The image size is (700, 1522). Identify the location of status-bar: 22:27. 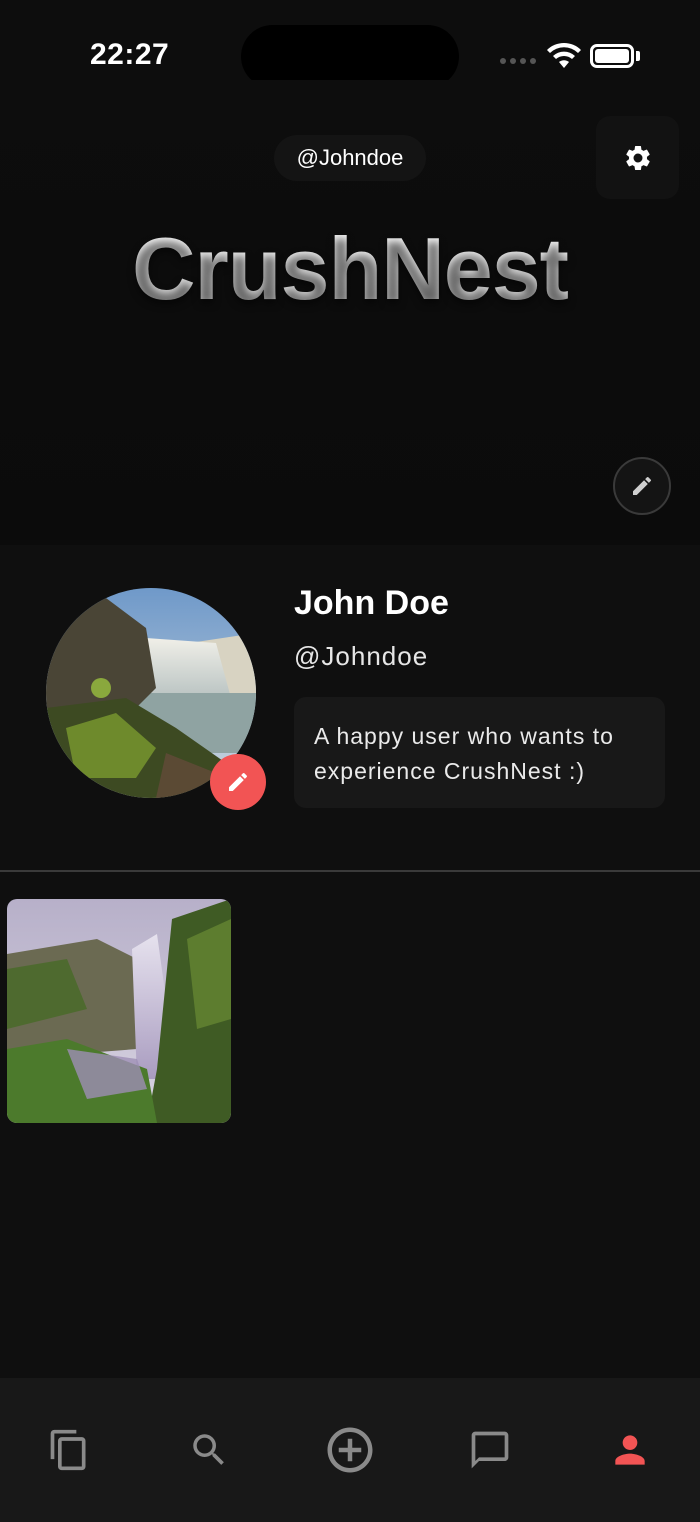
(350, 44).